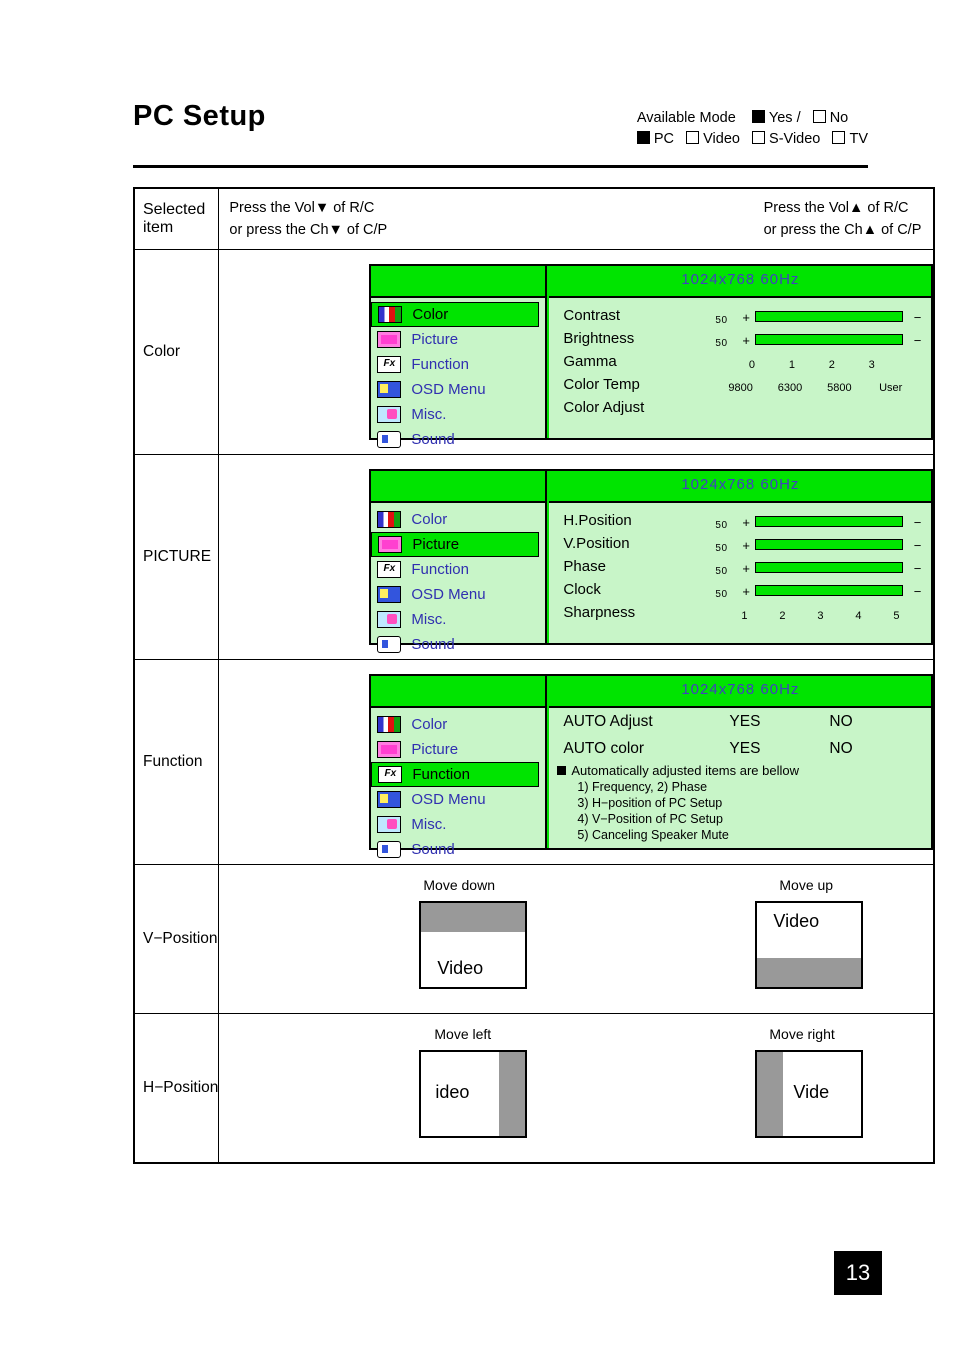  I want to click on sharpness-tick-1: 2, so click(782, 616).